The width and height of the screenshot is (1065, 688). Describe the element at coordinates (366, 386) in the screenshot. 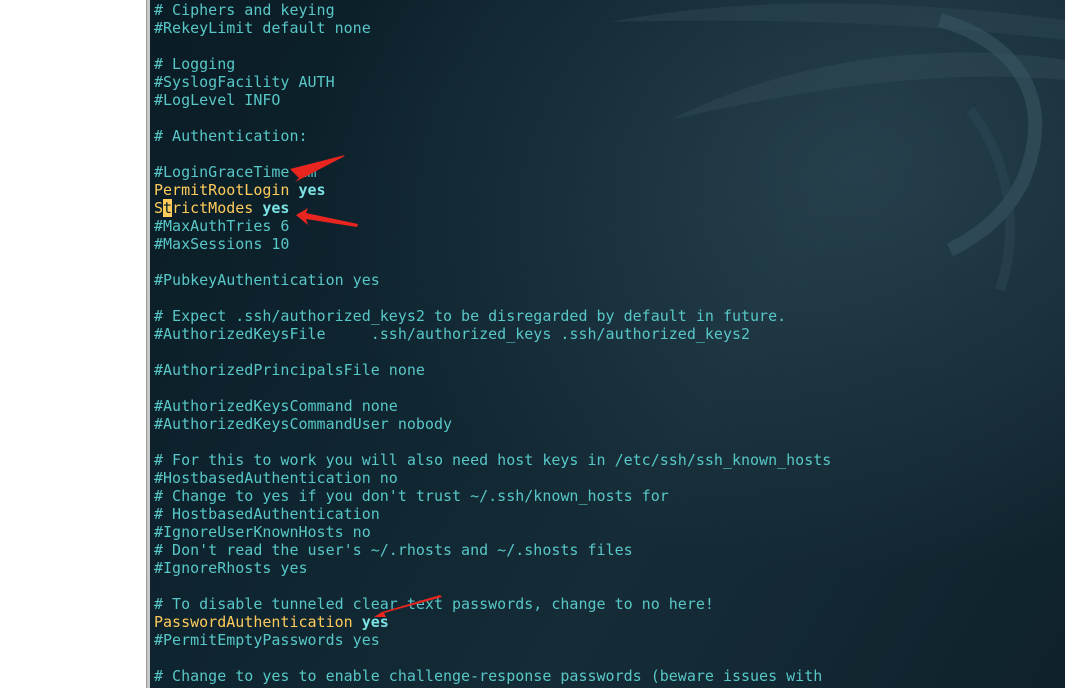

I see `annotation-arrows` at that location.